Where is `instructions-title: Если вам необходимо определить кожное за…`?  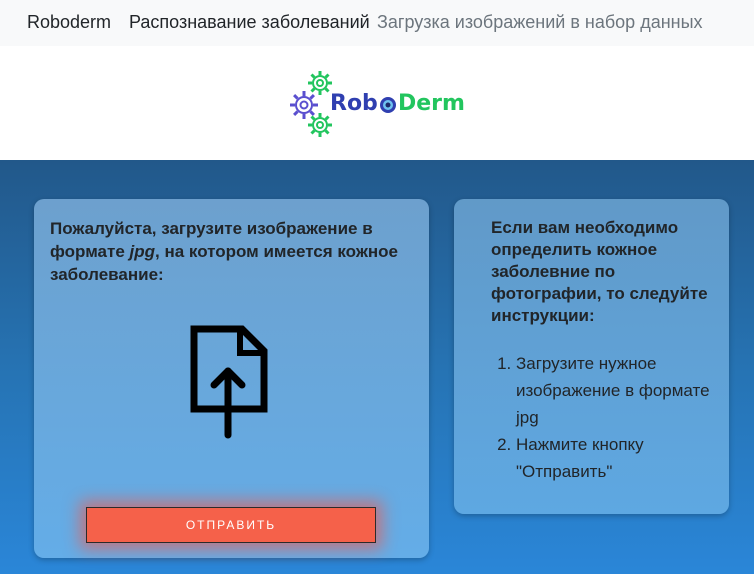 instructions-title: Если вам необходимо определить кожное за… is located at coordinates (599, 271).